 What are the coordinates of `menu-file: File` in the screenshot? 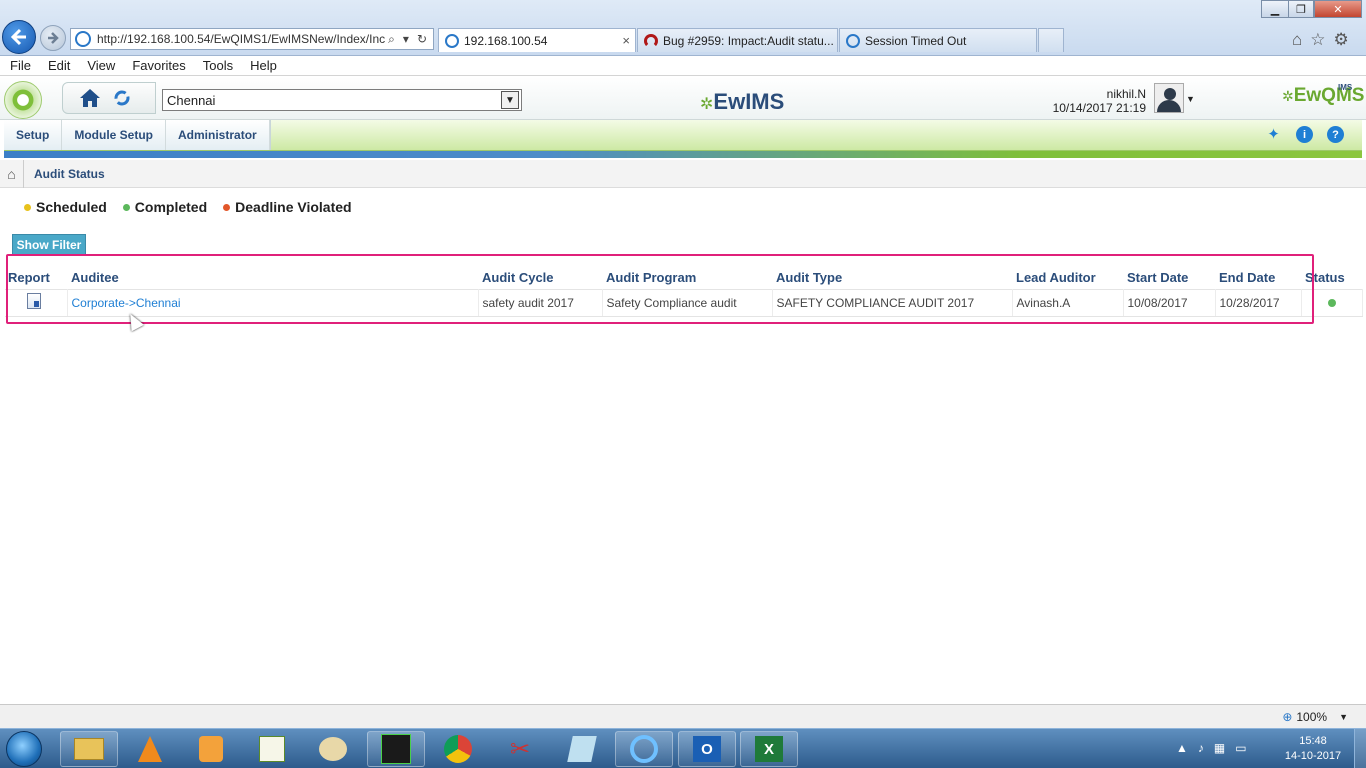 It's located at (20, 65).